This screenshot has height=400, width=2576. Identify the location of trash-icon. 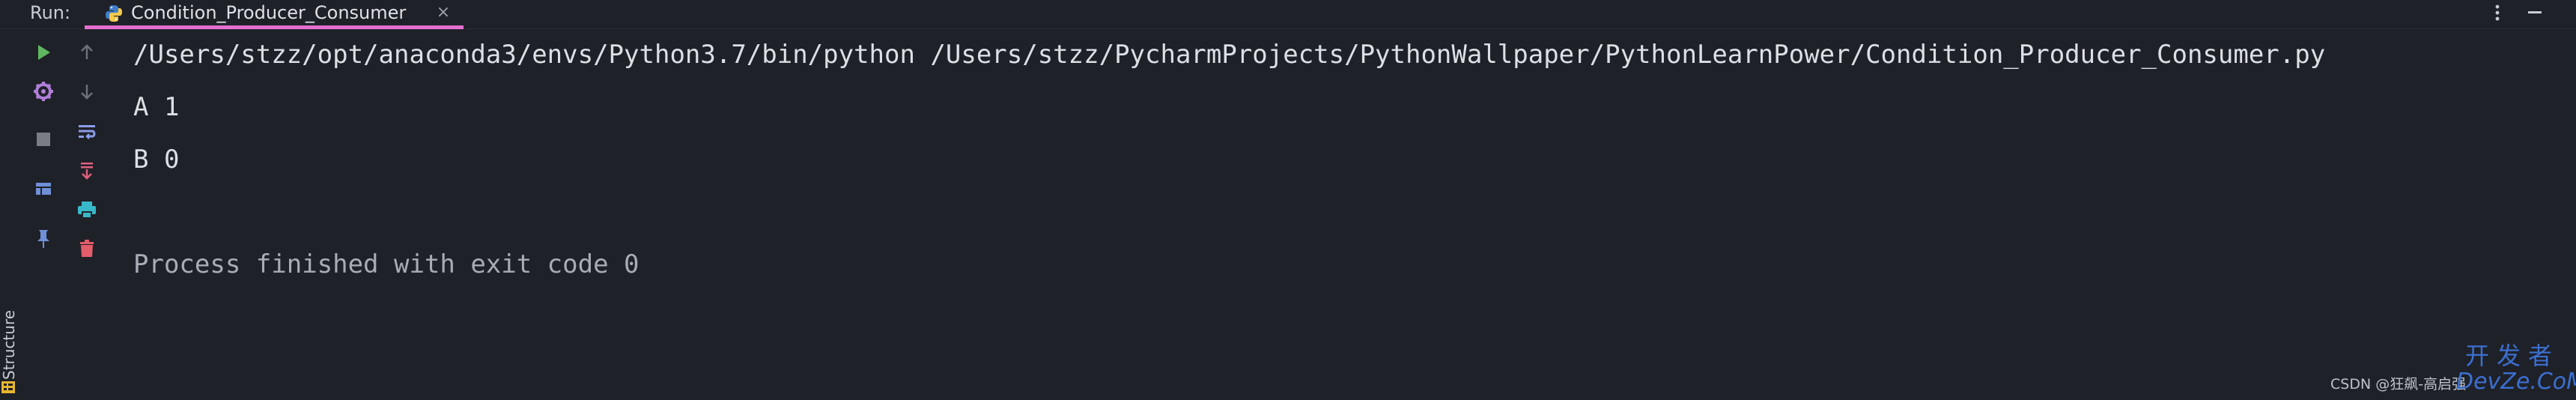
(87, 249).